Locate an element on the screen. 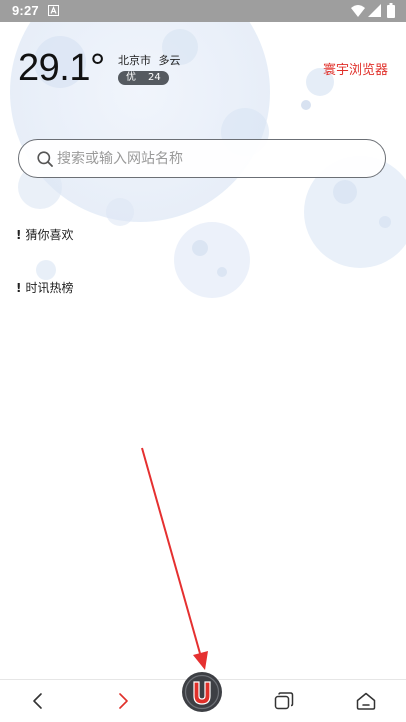 Image resolution: width=406 pixels, height=722 pixels. chevron-left-icon is located at coordinates (37, 701).